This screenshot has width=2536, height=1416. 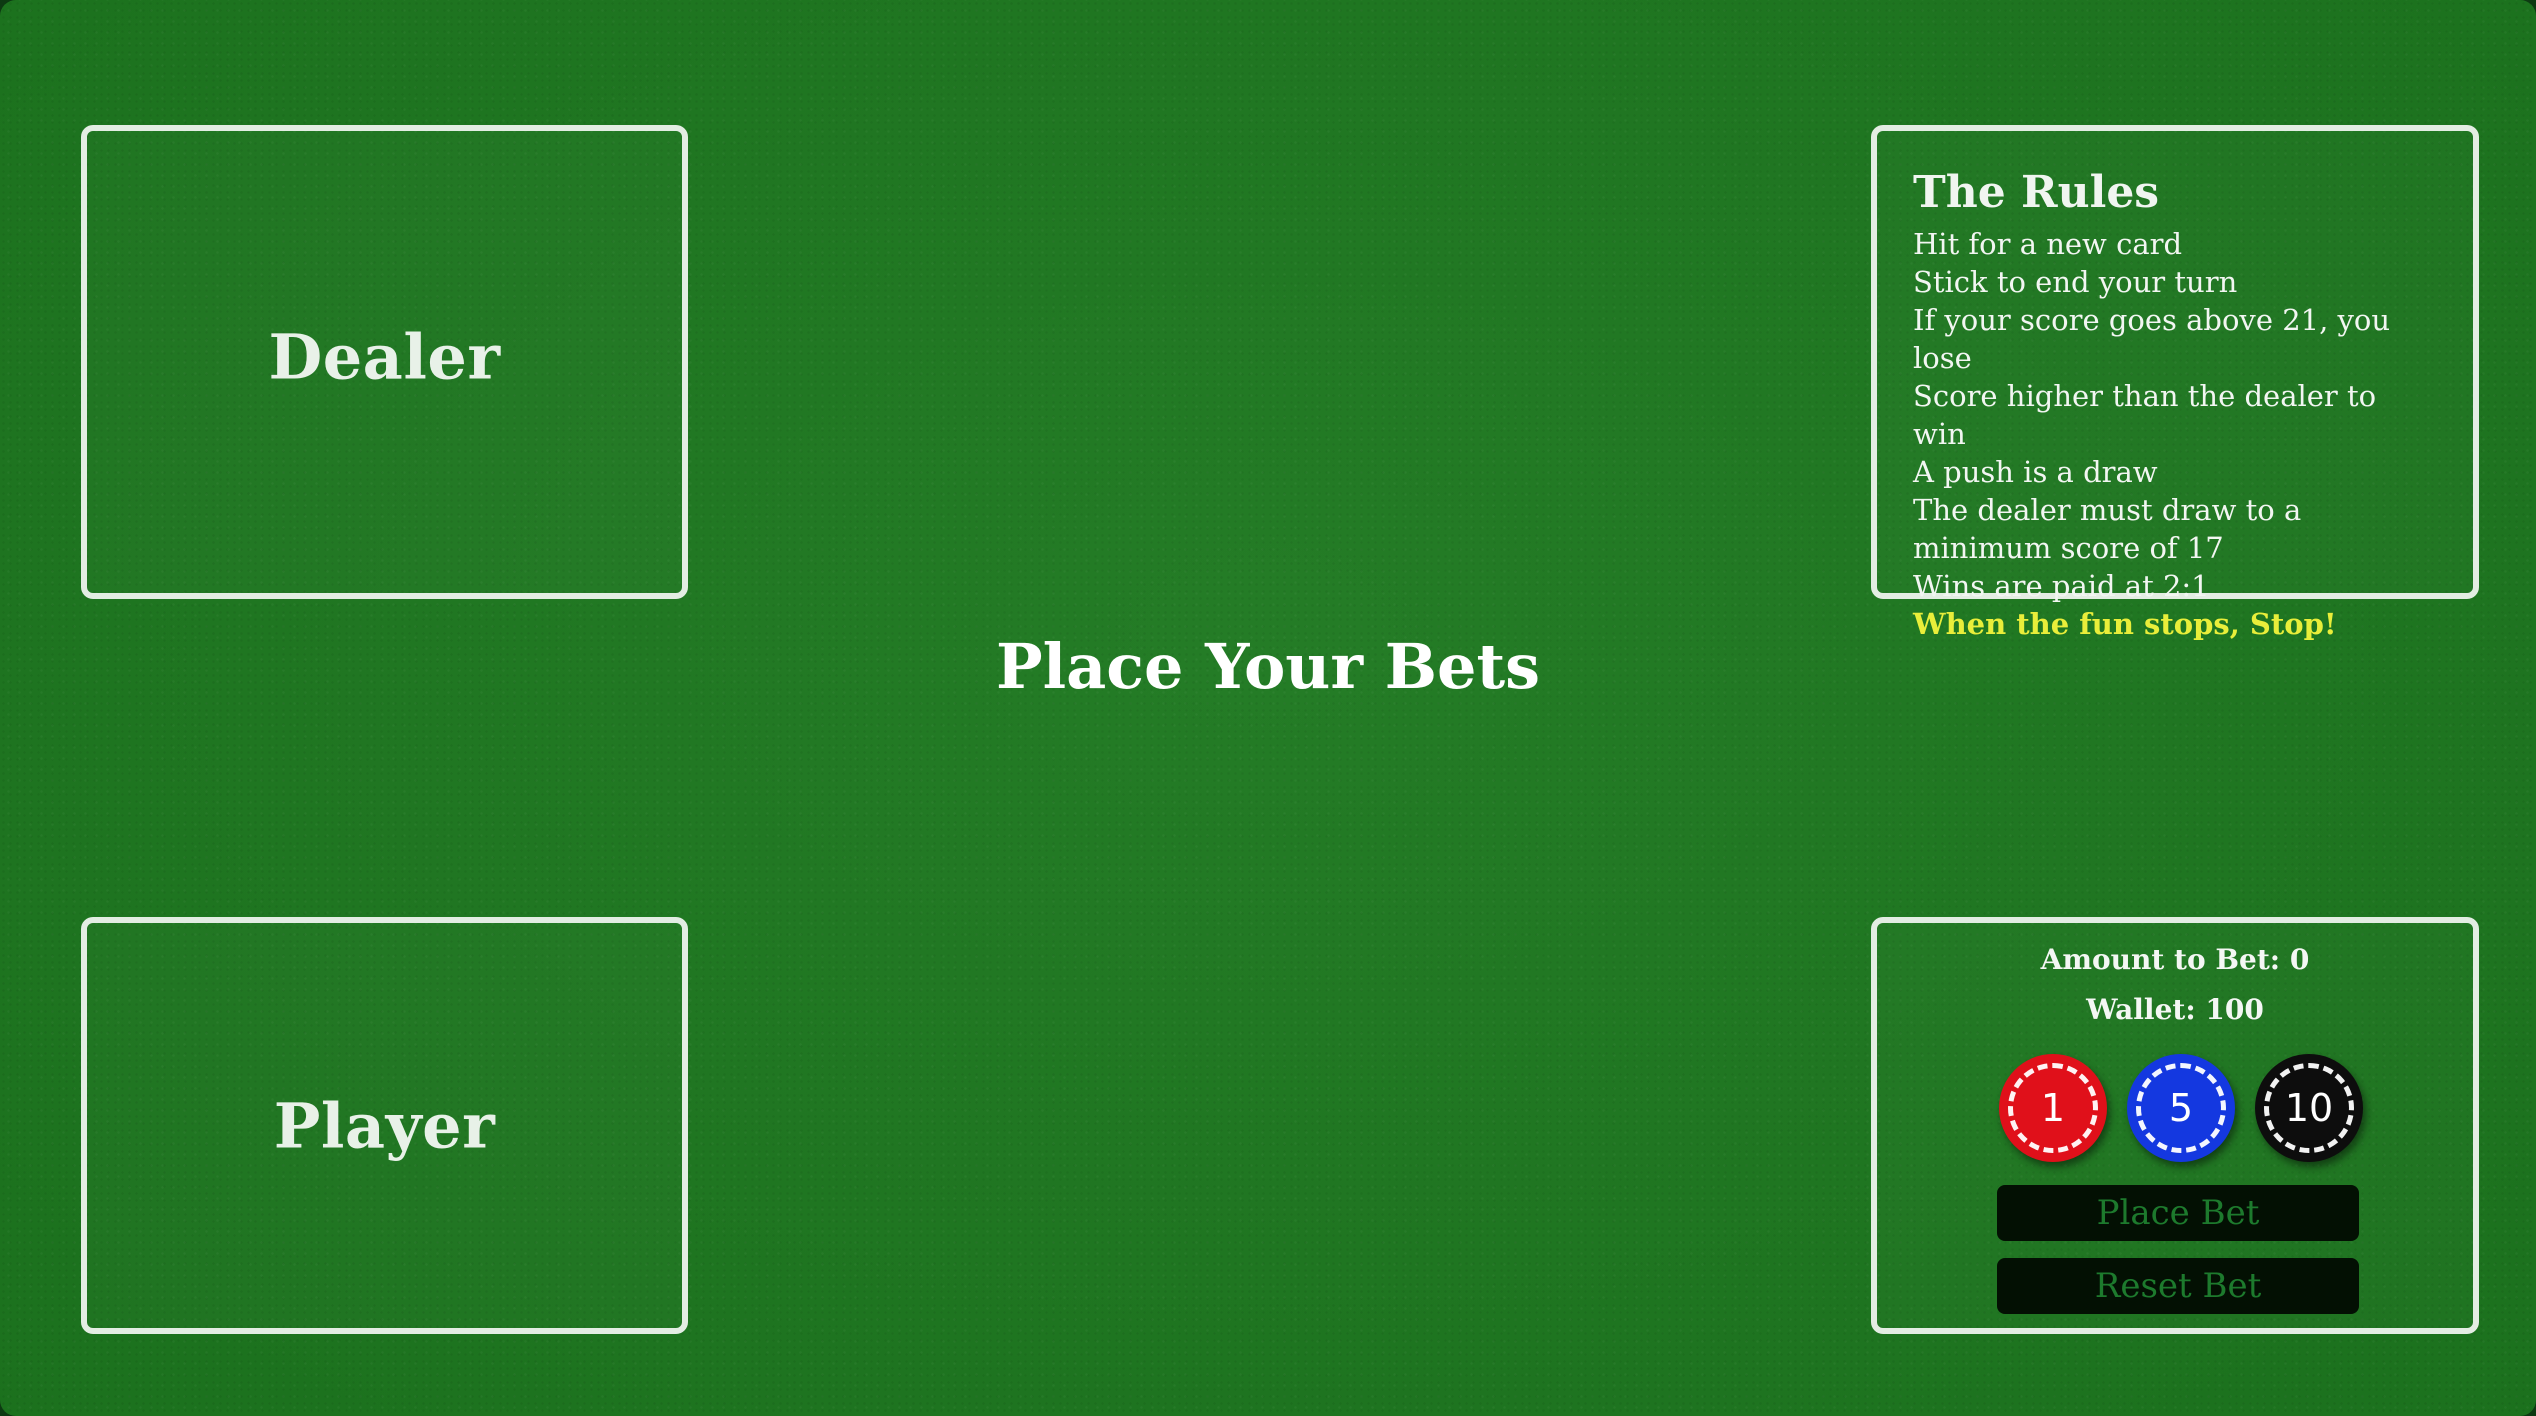 I want to click on chip-value-label: 10, so click(x=2309, y=1108).